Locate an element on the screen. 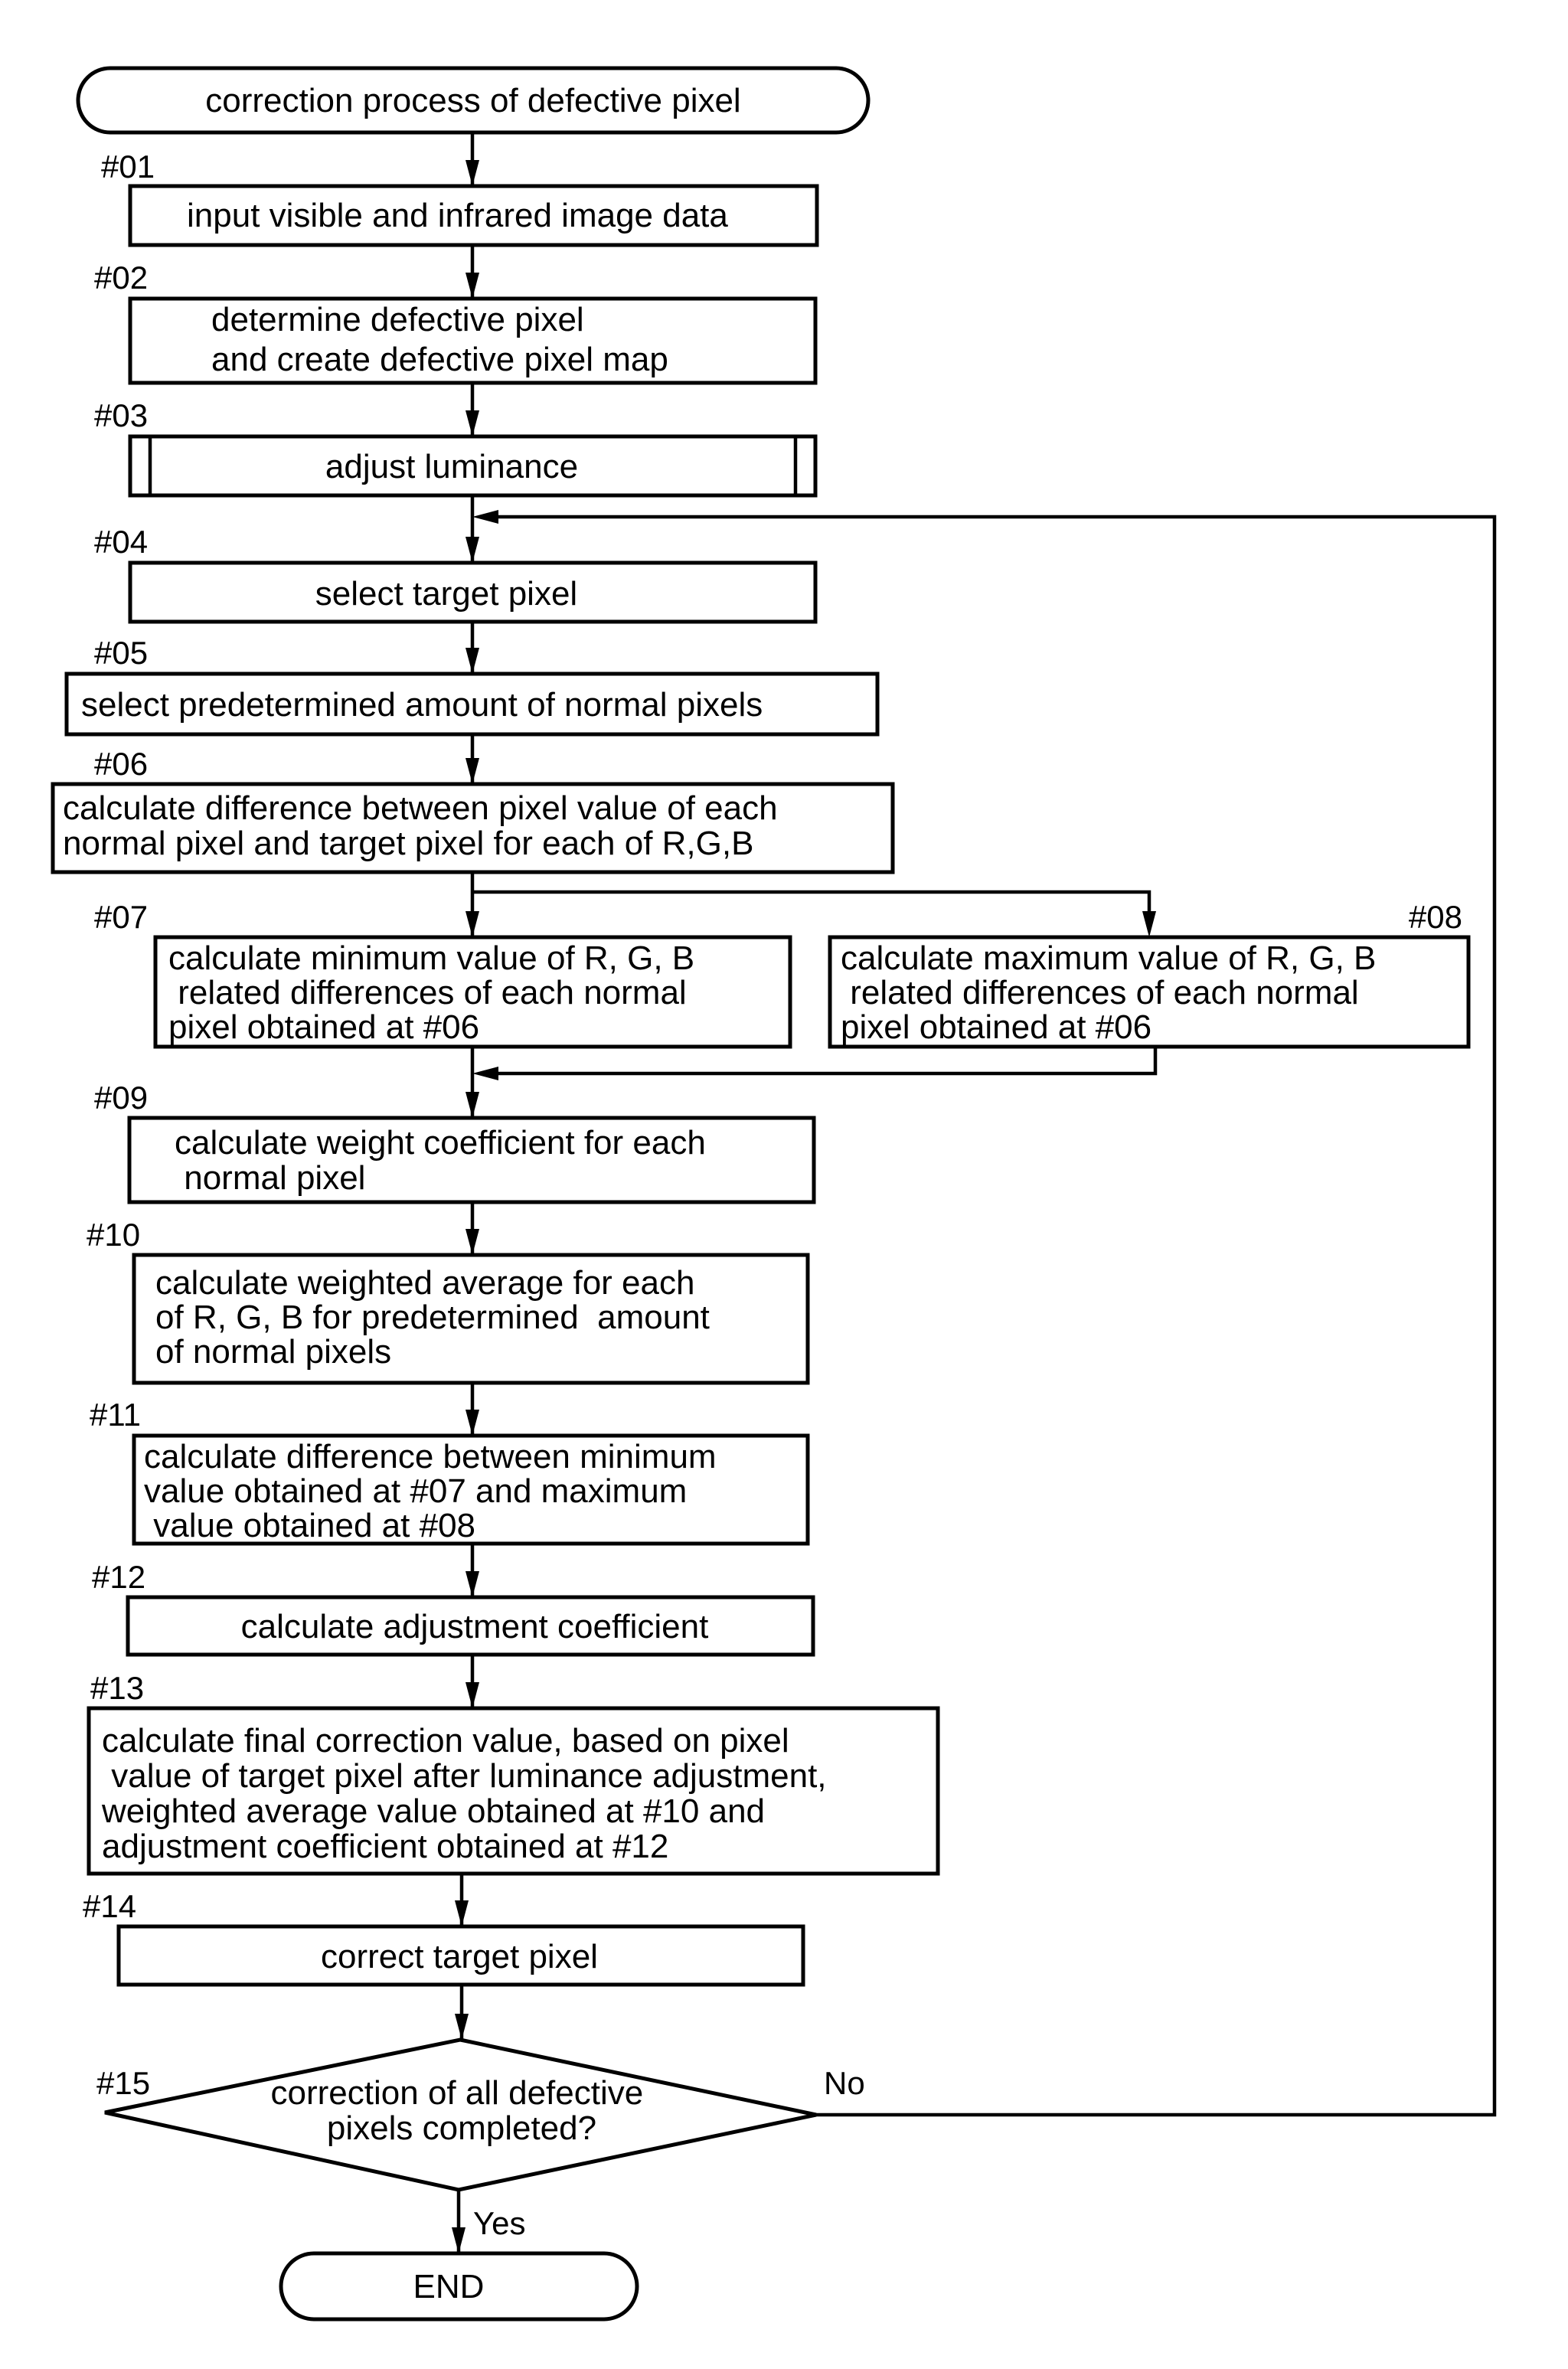 Image resolution: width=1568 pixels, height=2369 pixels. arrow-11-12-head is located at coordinates (472, 1584).